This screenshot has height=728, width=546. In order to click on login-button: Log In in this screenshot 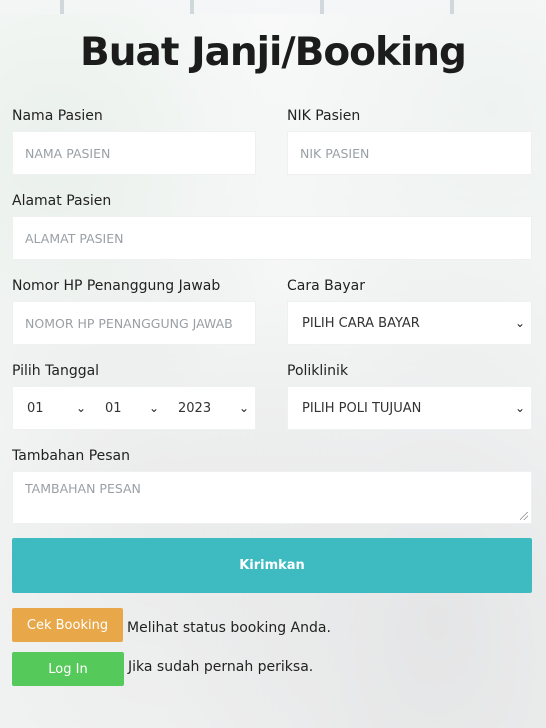, I will do `click(68, 669)`.